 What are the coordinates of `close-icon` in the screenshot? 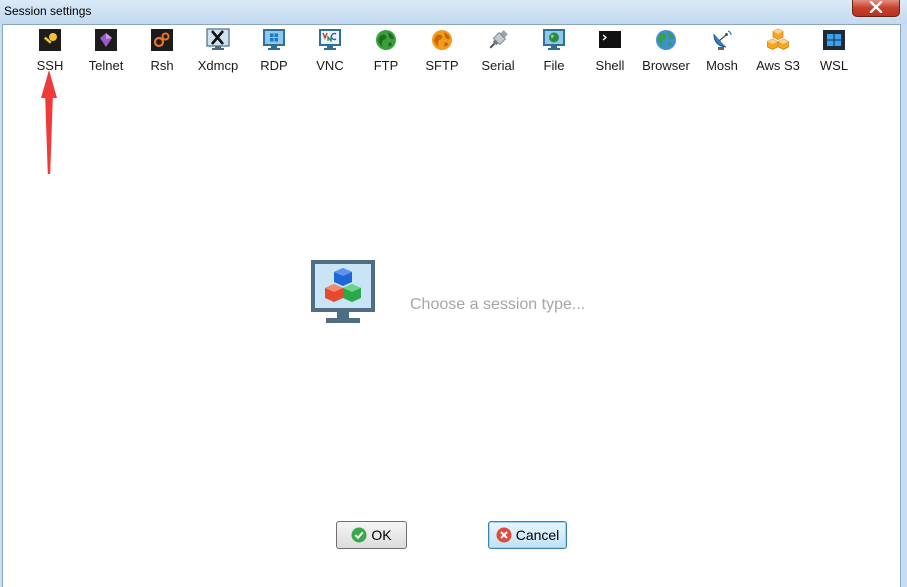 It's located at (876, 7).